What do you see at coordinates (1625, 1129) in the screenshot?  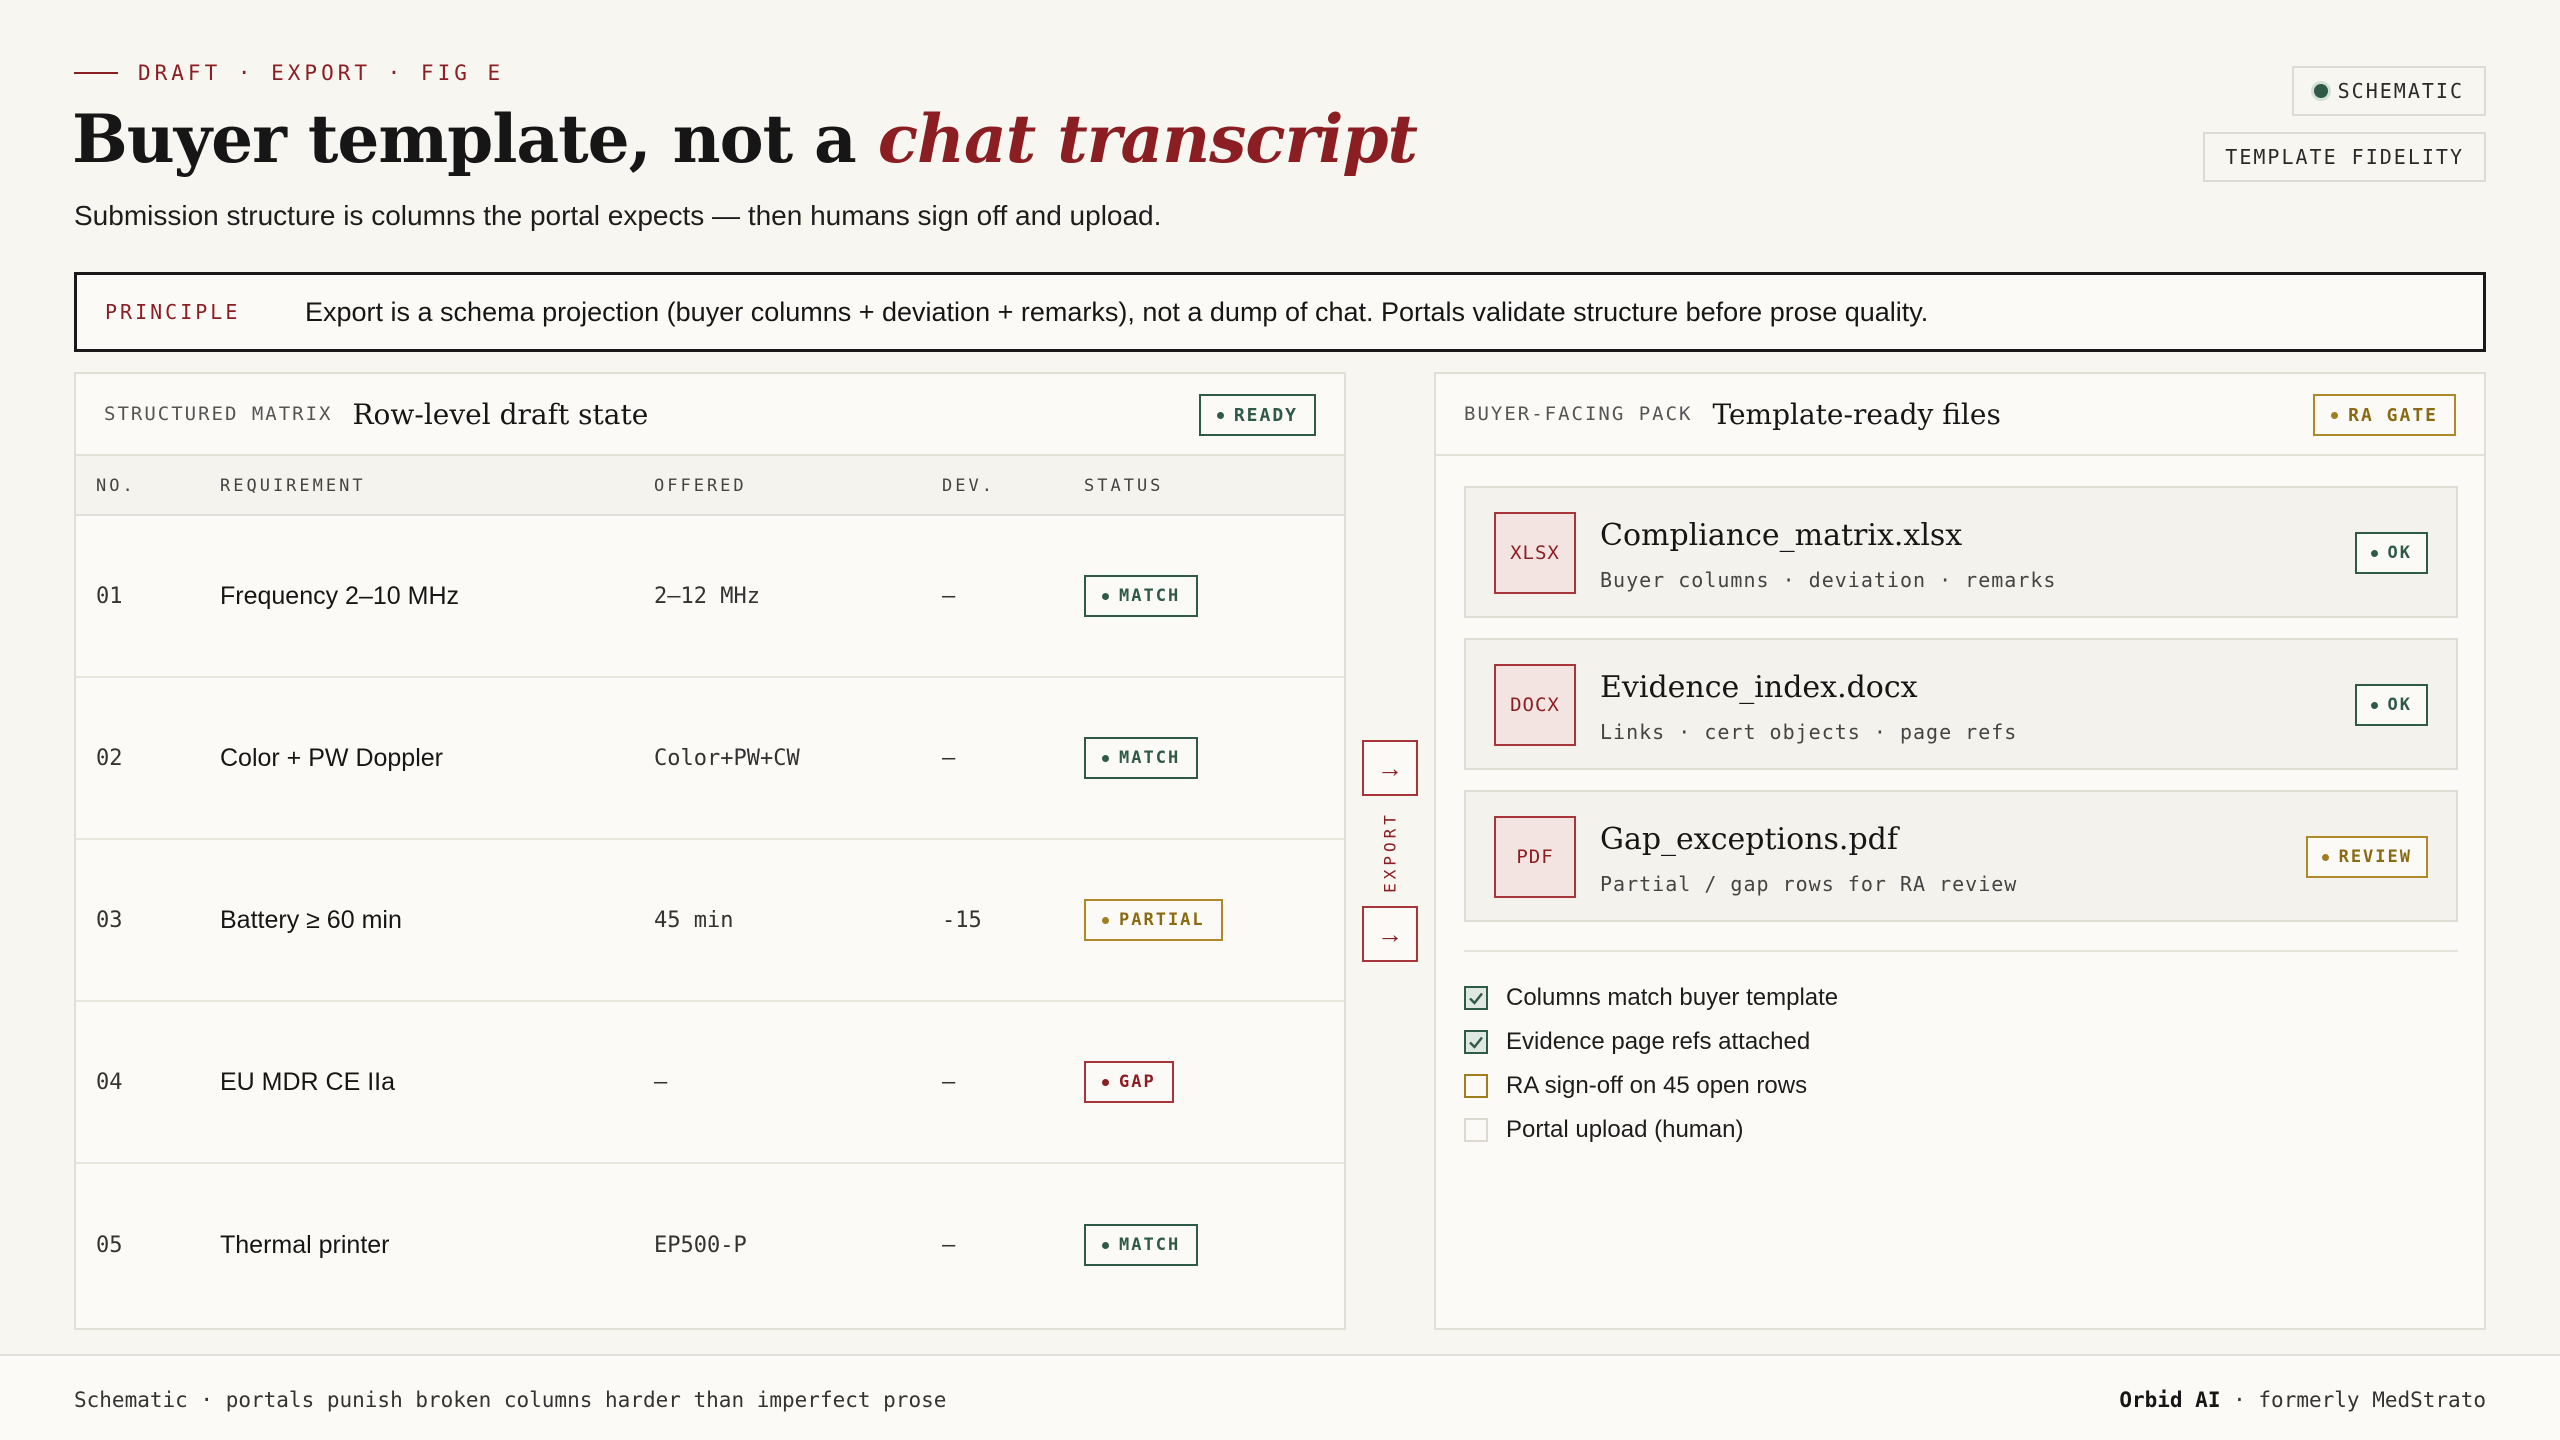 I see `checklist-item-label: Portal upload (human)` at bounding box center [1625, 1129].